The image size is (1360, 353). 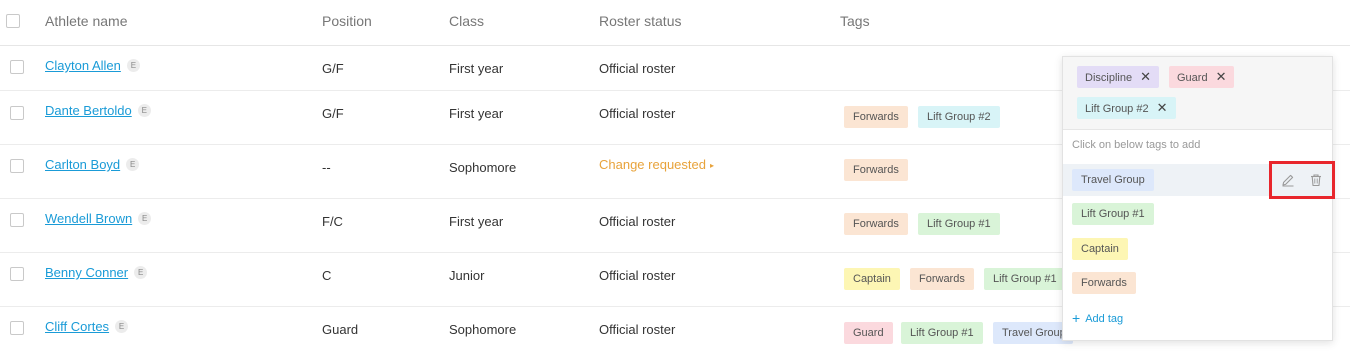 What do you see at coordinates (327, 275) in the screenshot?
I see `position-cell: C` at bounding box center [327, 275].